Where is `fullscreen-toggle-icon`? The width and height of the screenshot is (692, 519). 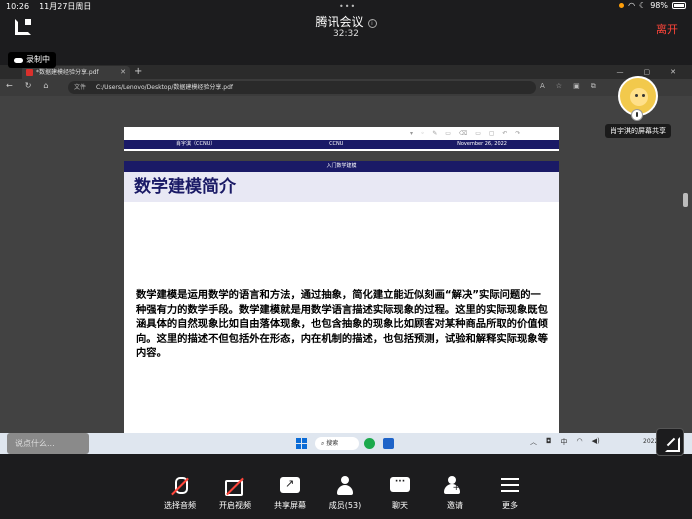 fullscreen-toggle-icon is located at coordinates (670, 442).